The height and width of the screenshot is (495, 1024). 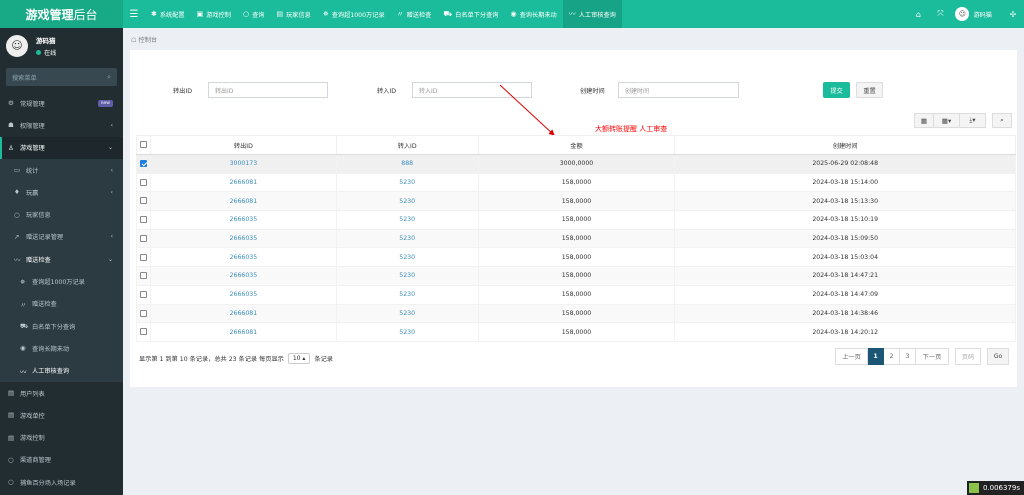 What do you see at coordinates (533, 14) in the screenshot?
I see `top-nav-inactive: ◉ 查询长期未动` at bounding box center [533, 14].